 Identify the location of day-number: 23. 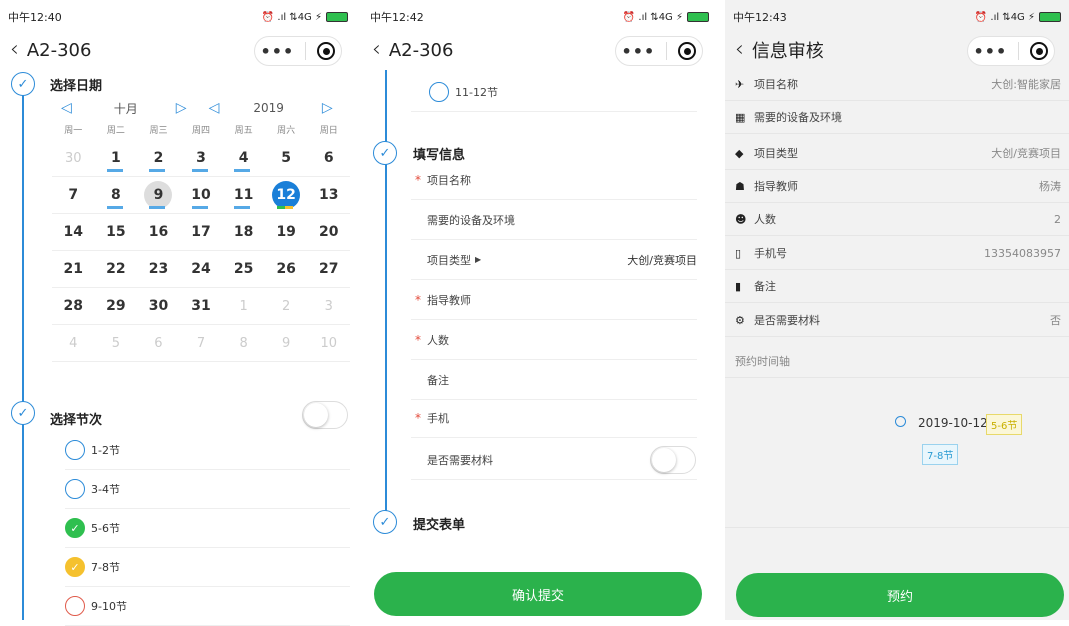
(158, 269).